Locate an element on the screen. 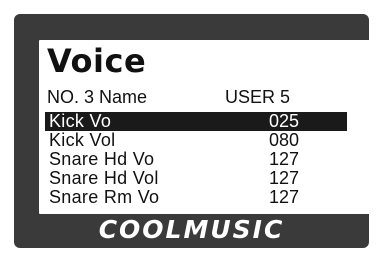  param-row-kick-vol: Kick Vol 080 is located at coordinates (196, 140).